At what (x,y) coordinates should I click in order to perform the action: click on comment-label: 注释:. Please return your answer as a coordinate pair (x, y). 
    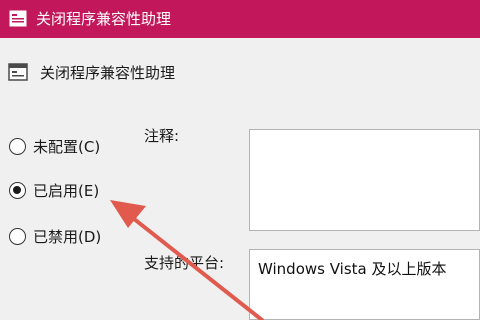
    Looking at the image, I should click on (162, 136).